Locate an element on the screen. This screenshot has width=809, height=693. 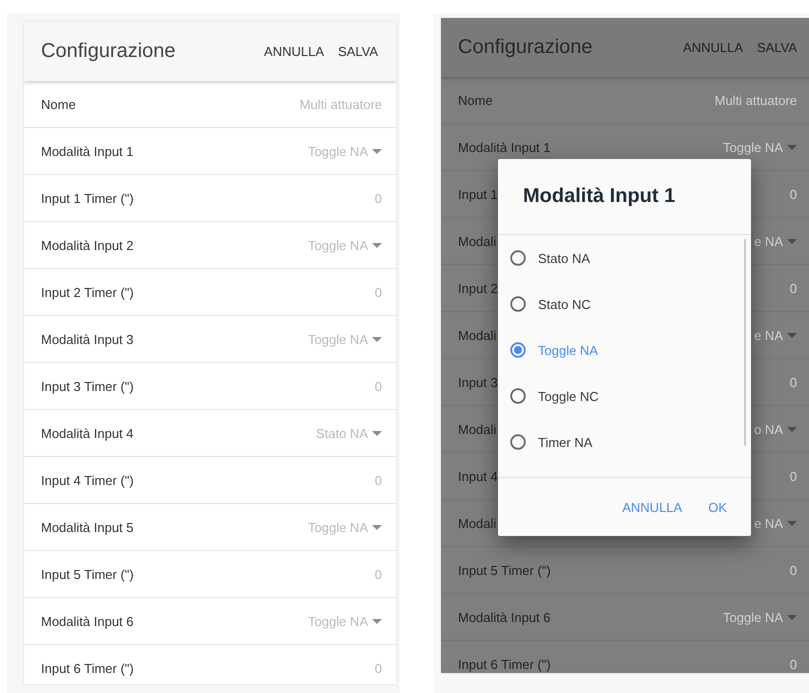
field-row: Input 2 Timer (") 0 is located at coordinates (210, 292).